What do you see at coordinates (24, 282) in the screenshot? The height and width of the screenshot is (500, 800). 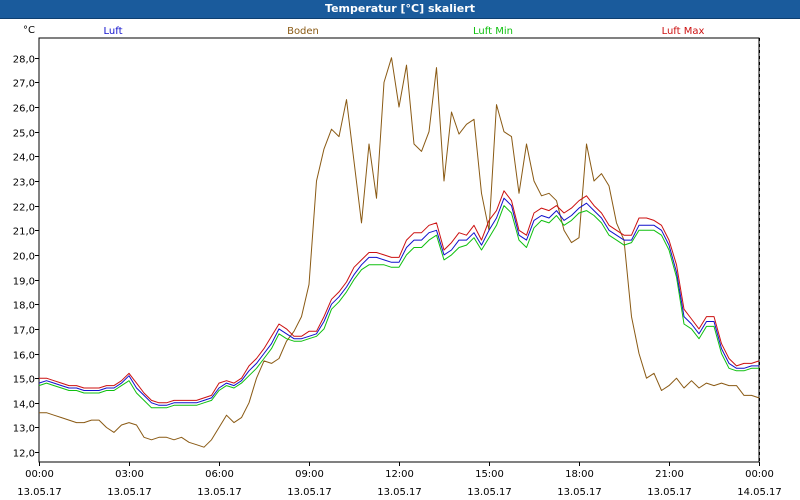 I see `y-tick-label: 19,0` at bounding box center [24, 282].